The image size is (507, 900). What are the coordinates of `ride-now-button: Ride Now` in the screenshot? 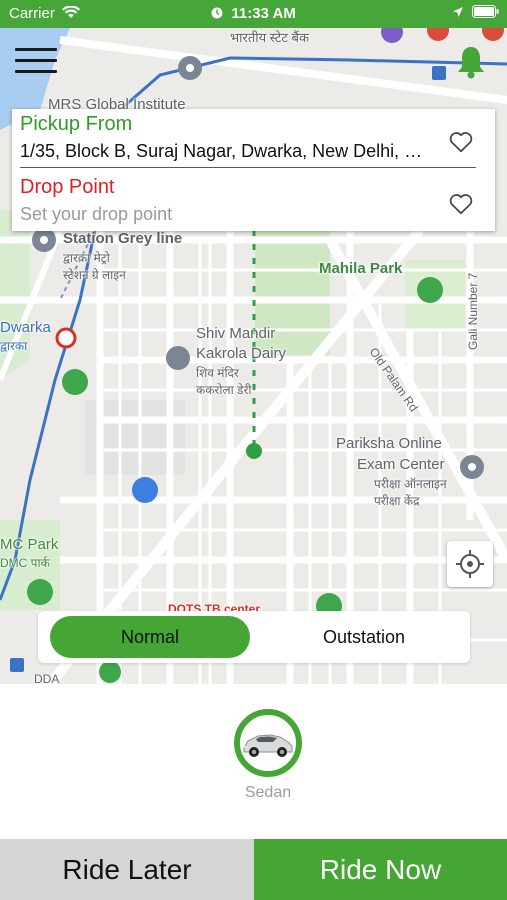 It's located at (380, 869).